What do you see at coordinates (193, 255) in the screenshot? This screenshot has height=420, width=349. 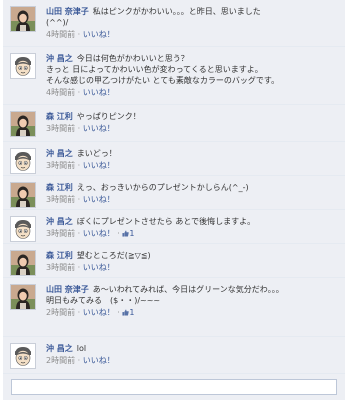 I see `comment-line: 森 江利 望むところだ(≧▽≦)` at bounding box center [193, 255].